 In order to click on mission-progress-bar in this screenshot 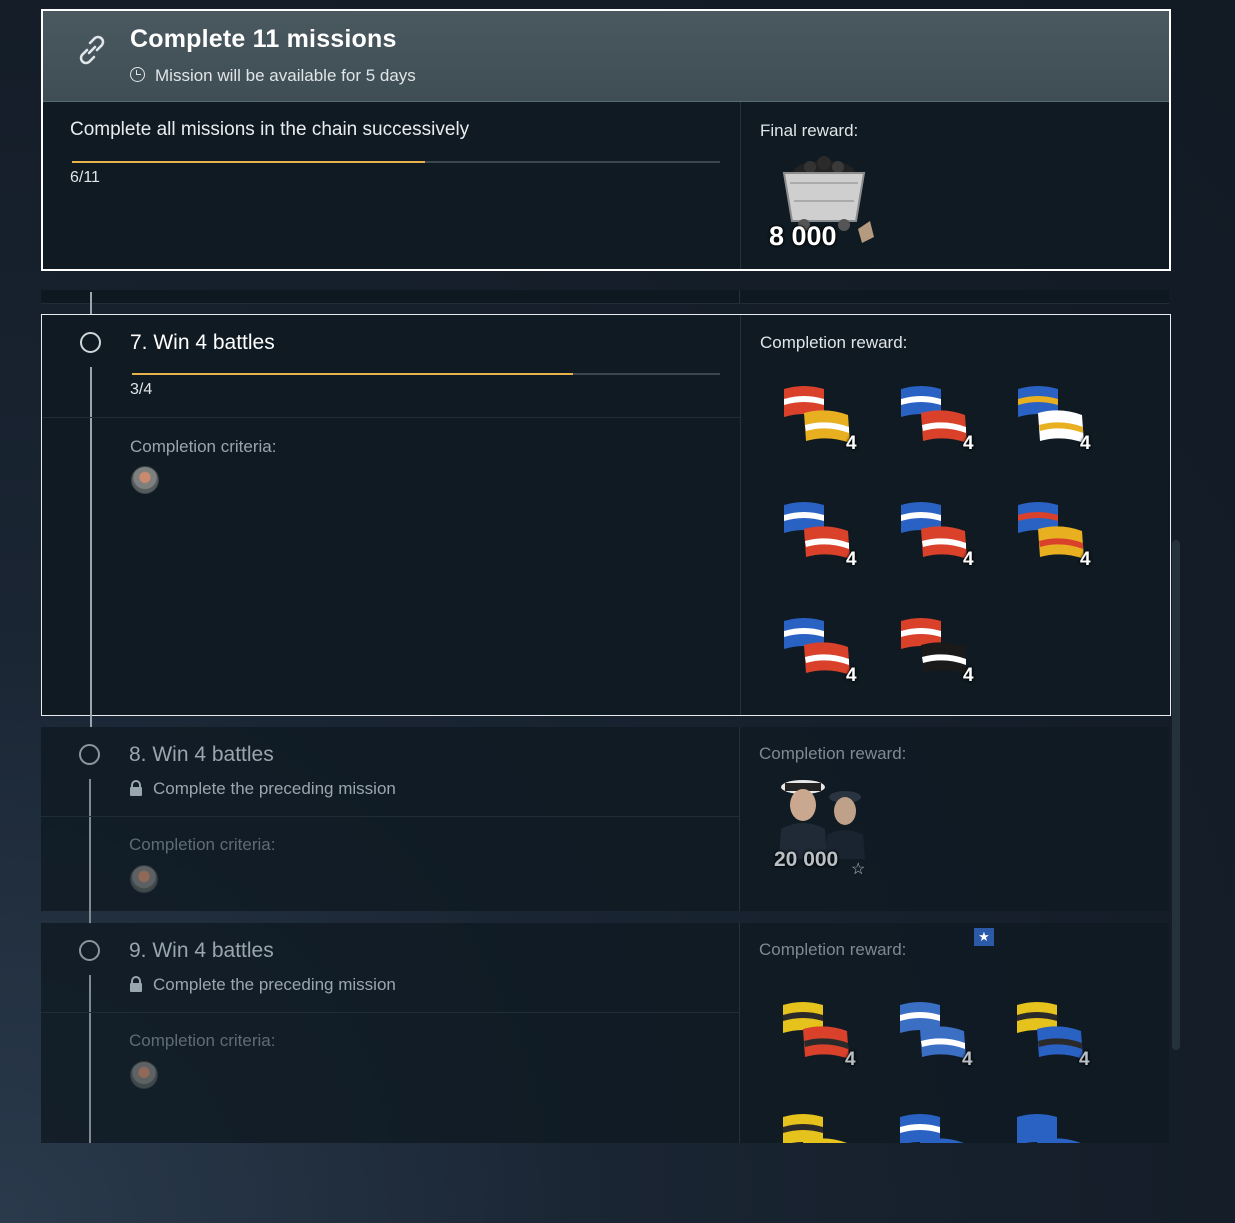, I will do `click(426, 374)`.